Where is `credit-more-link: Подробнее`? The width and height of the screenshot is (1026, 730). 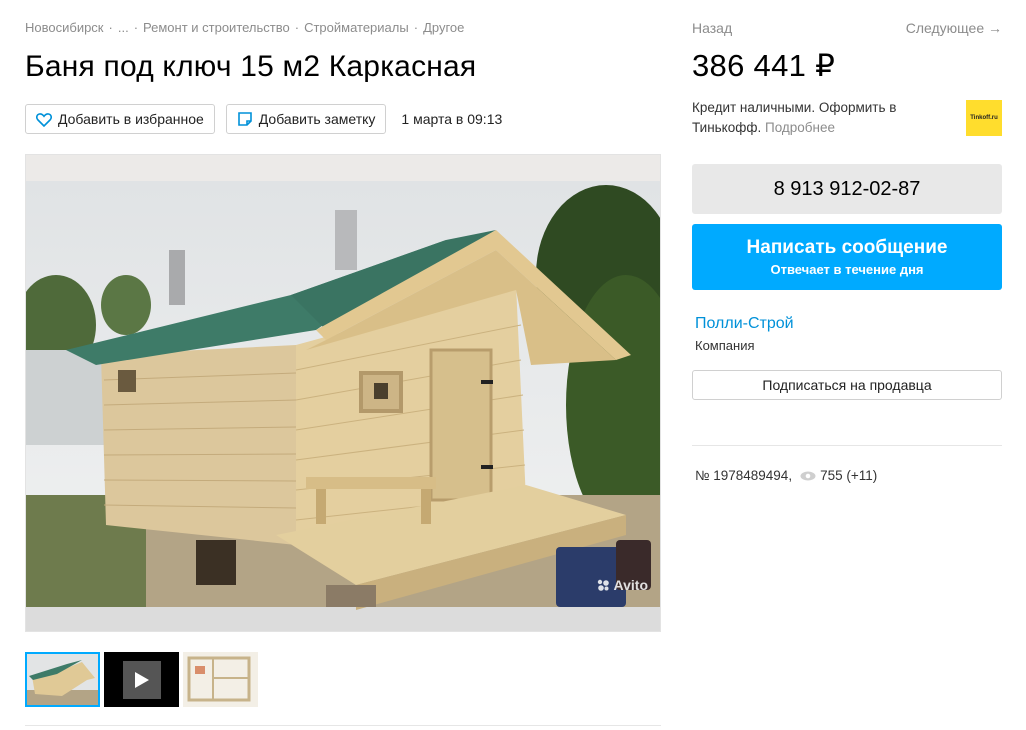 credit-more-link: Подробнее is located at coordinates (800, 127).